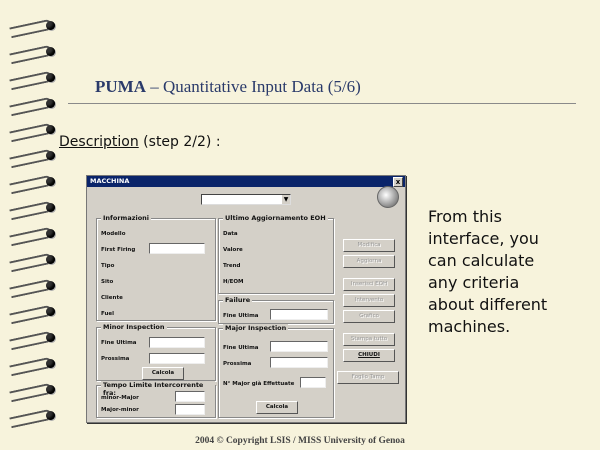  Describe the element at coordinates (299, 362) in the screenshot. I see `major-prossima-field` at that location.